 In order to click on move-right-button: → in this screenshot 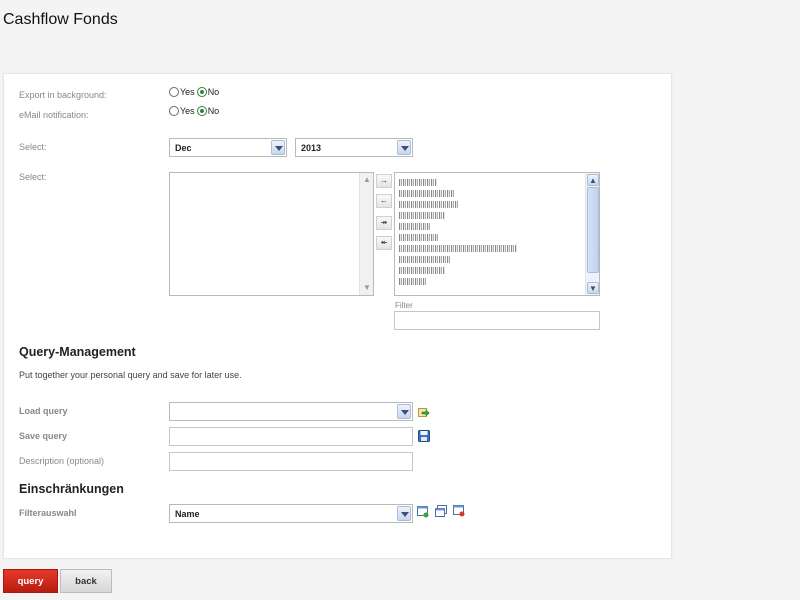, I will do `click(384, 181)`.